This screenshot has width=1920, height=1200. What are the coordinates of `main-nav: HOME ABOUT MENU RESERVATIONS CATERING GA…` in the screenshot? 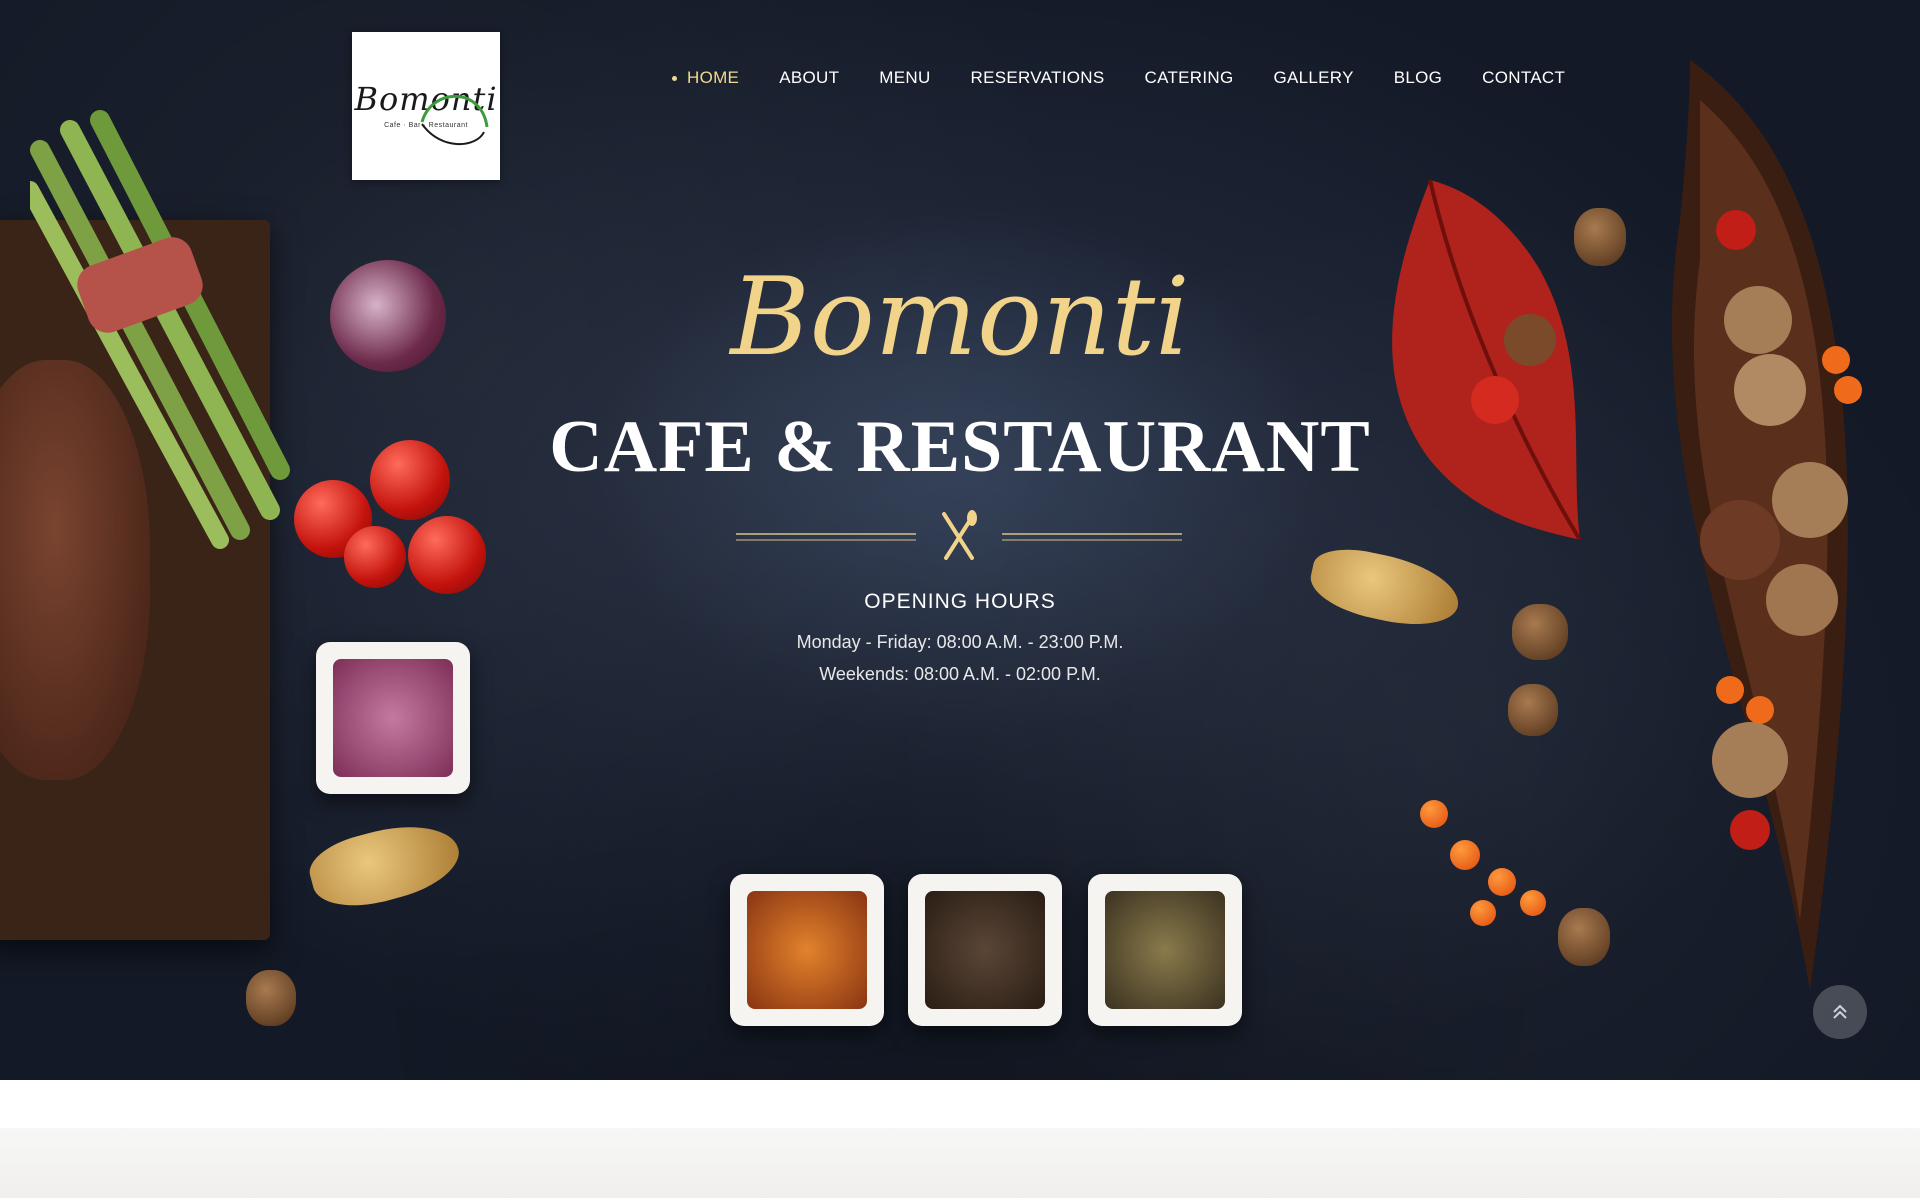 It's located at (1138, 78).